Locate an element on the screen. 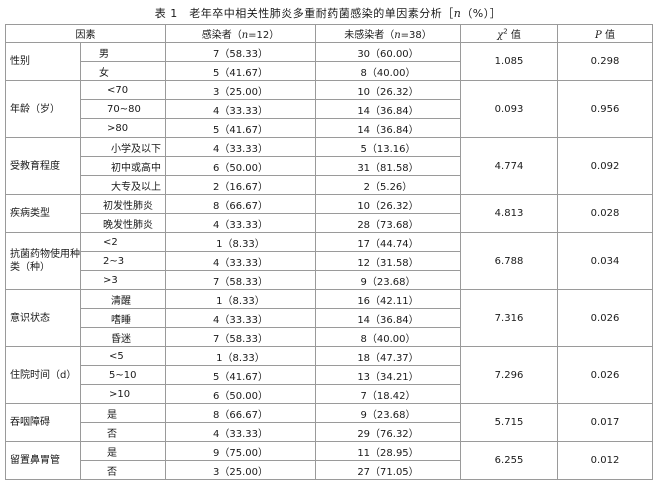 This screenshot has width=656, height=485. level-label: >10 is located at coordinates (120, 394).